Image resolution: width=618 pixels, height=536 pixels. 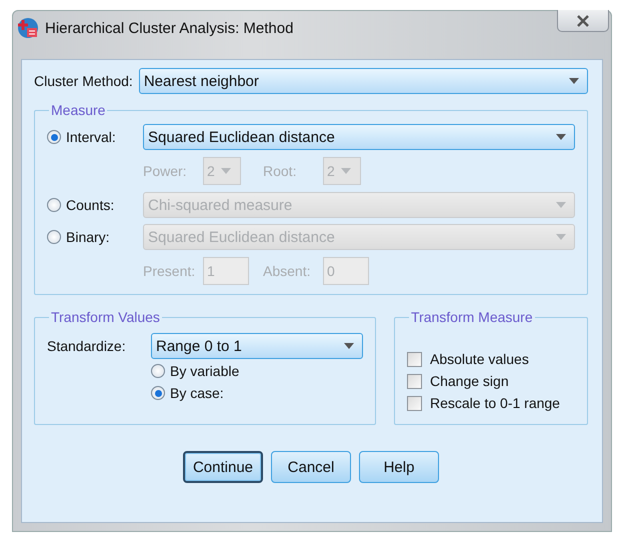 I want to click on dialog-button: Help, so click(x=399, y=467).